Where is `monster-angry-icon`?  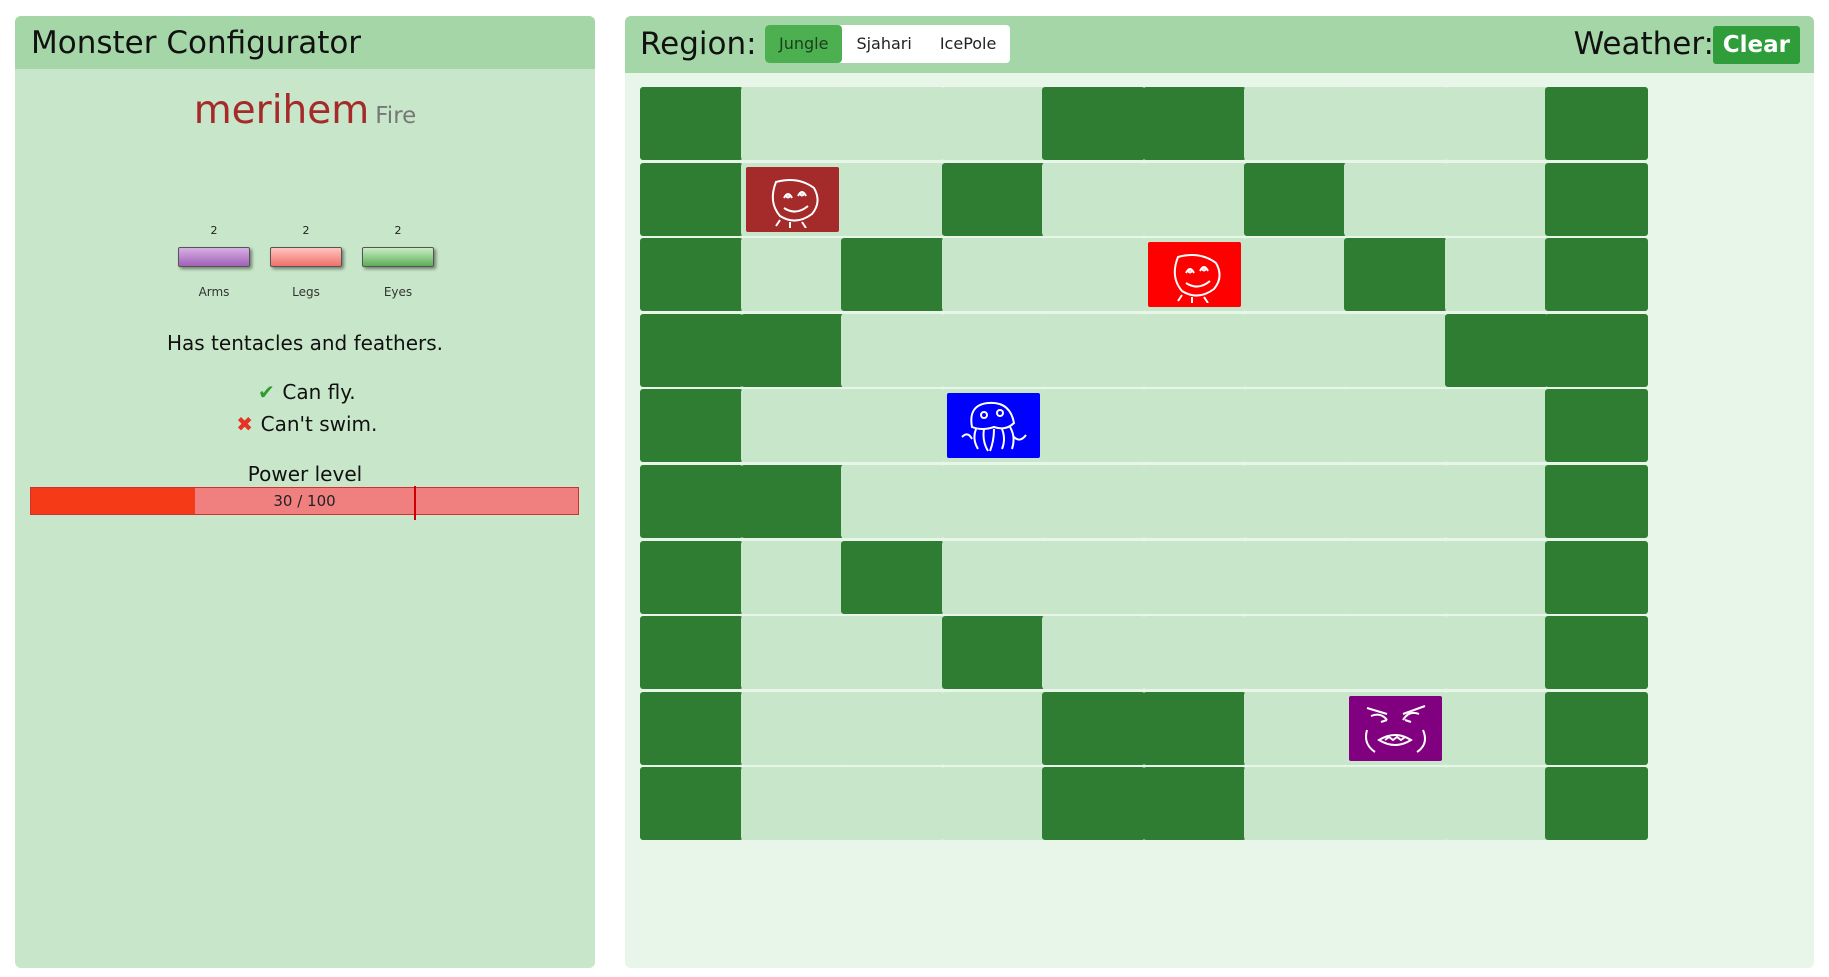 monster-angry-icon is located at coordinates (1395, 728).